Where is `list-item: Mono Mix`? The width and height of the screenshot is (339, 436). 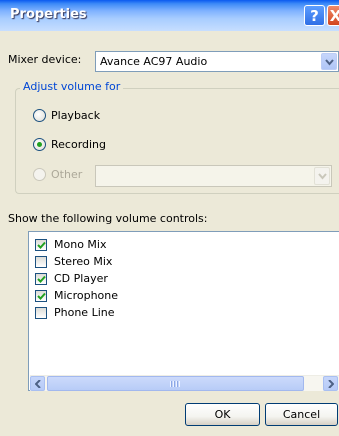
list-item: Mono Mix is located at coordinates (70, 244).